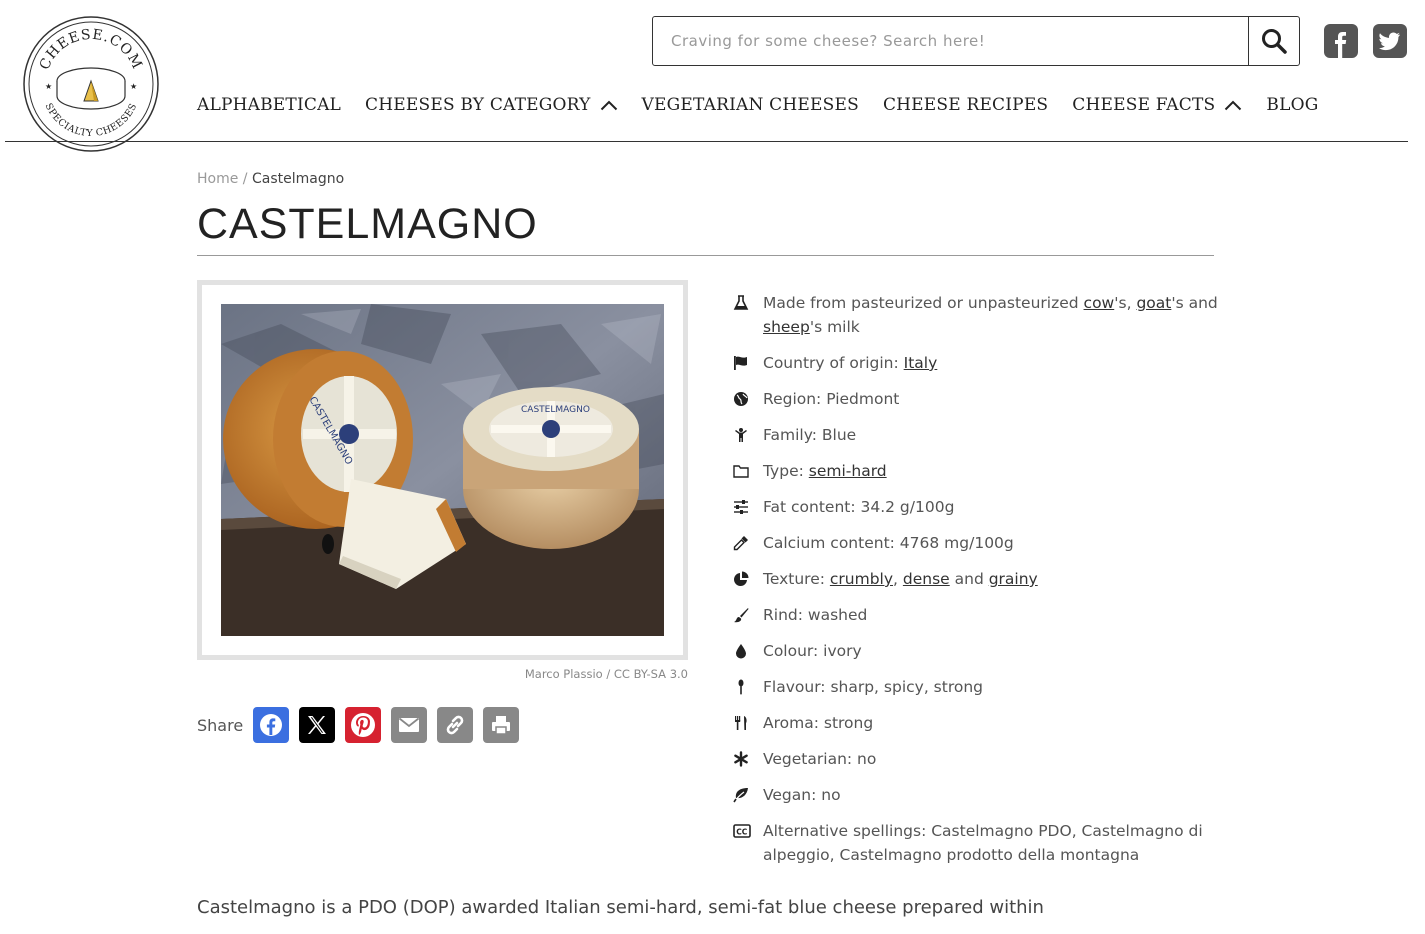 This screenshot has height=934, width=1425. Describe the element at coordinates (1194, 303) in the screenshot. I see `fact-milk-sep: 's and` at that location.